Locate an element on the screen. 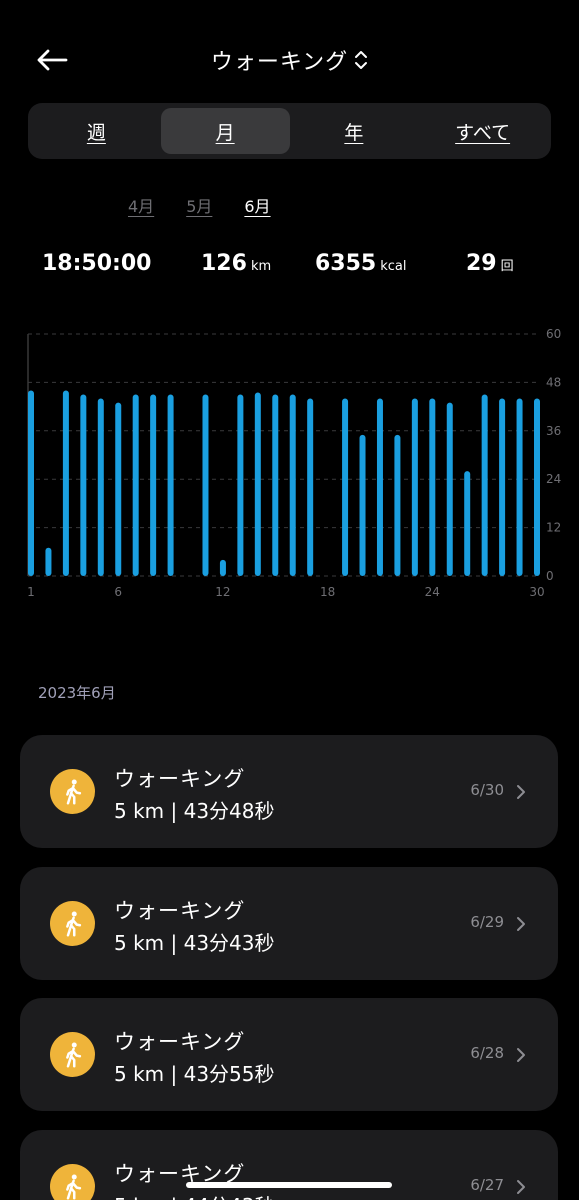 This screenshot has width=579, height=1200. stat-calories: 6355 kcal is located at coordinates (361, 263).